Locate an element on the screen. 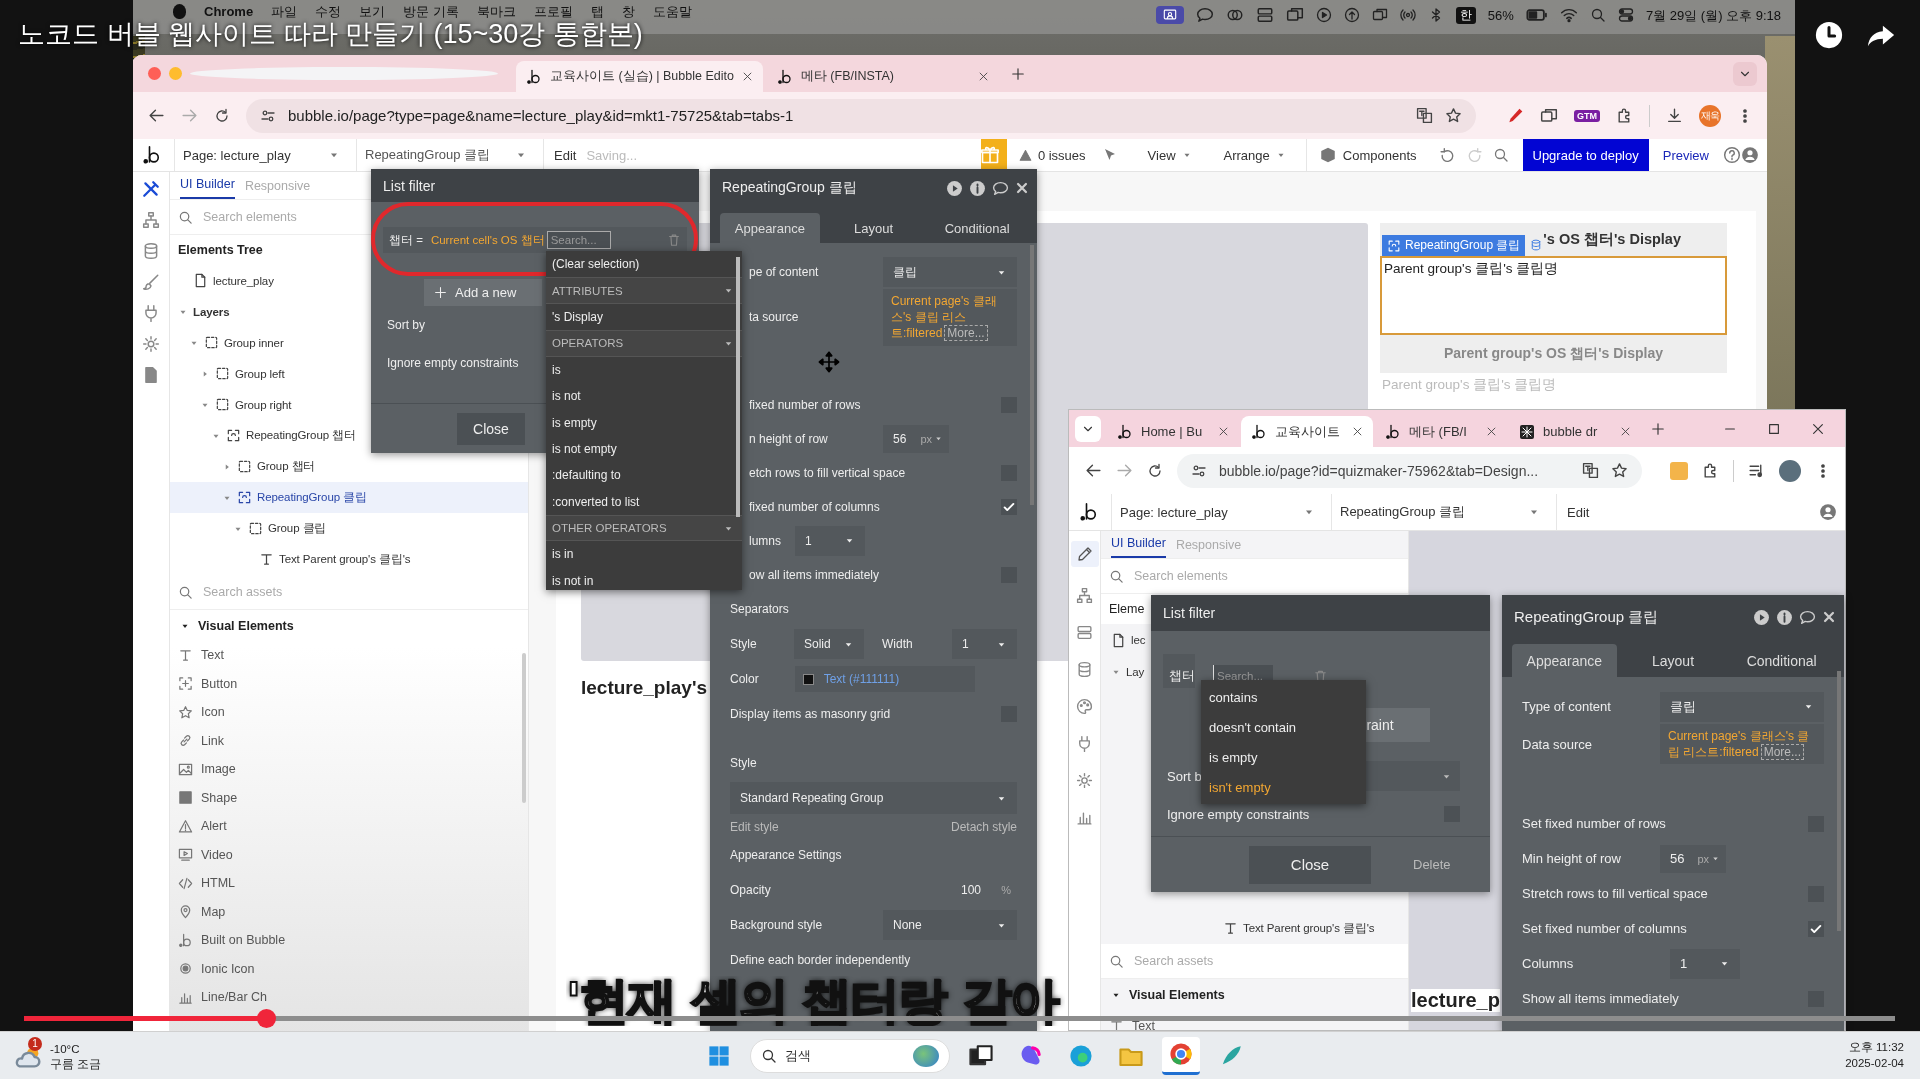  tab-title: 메타 (FB/I is located at coordinates (1438, 431).